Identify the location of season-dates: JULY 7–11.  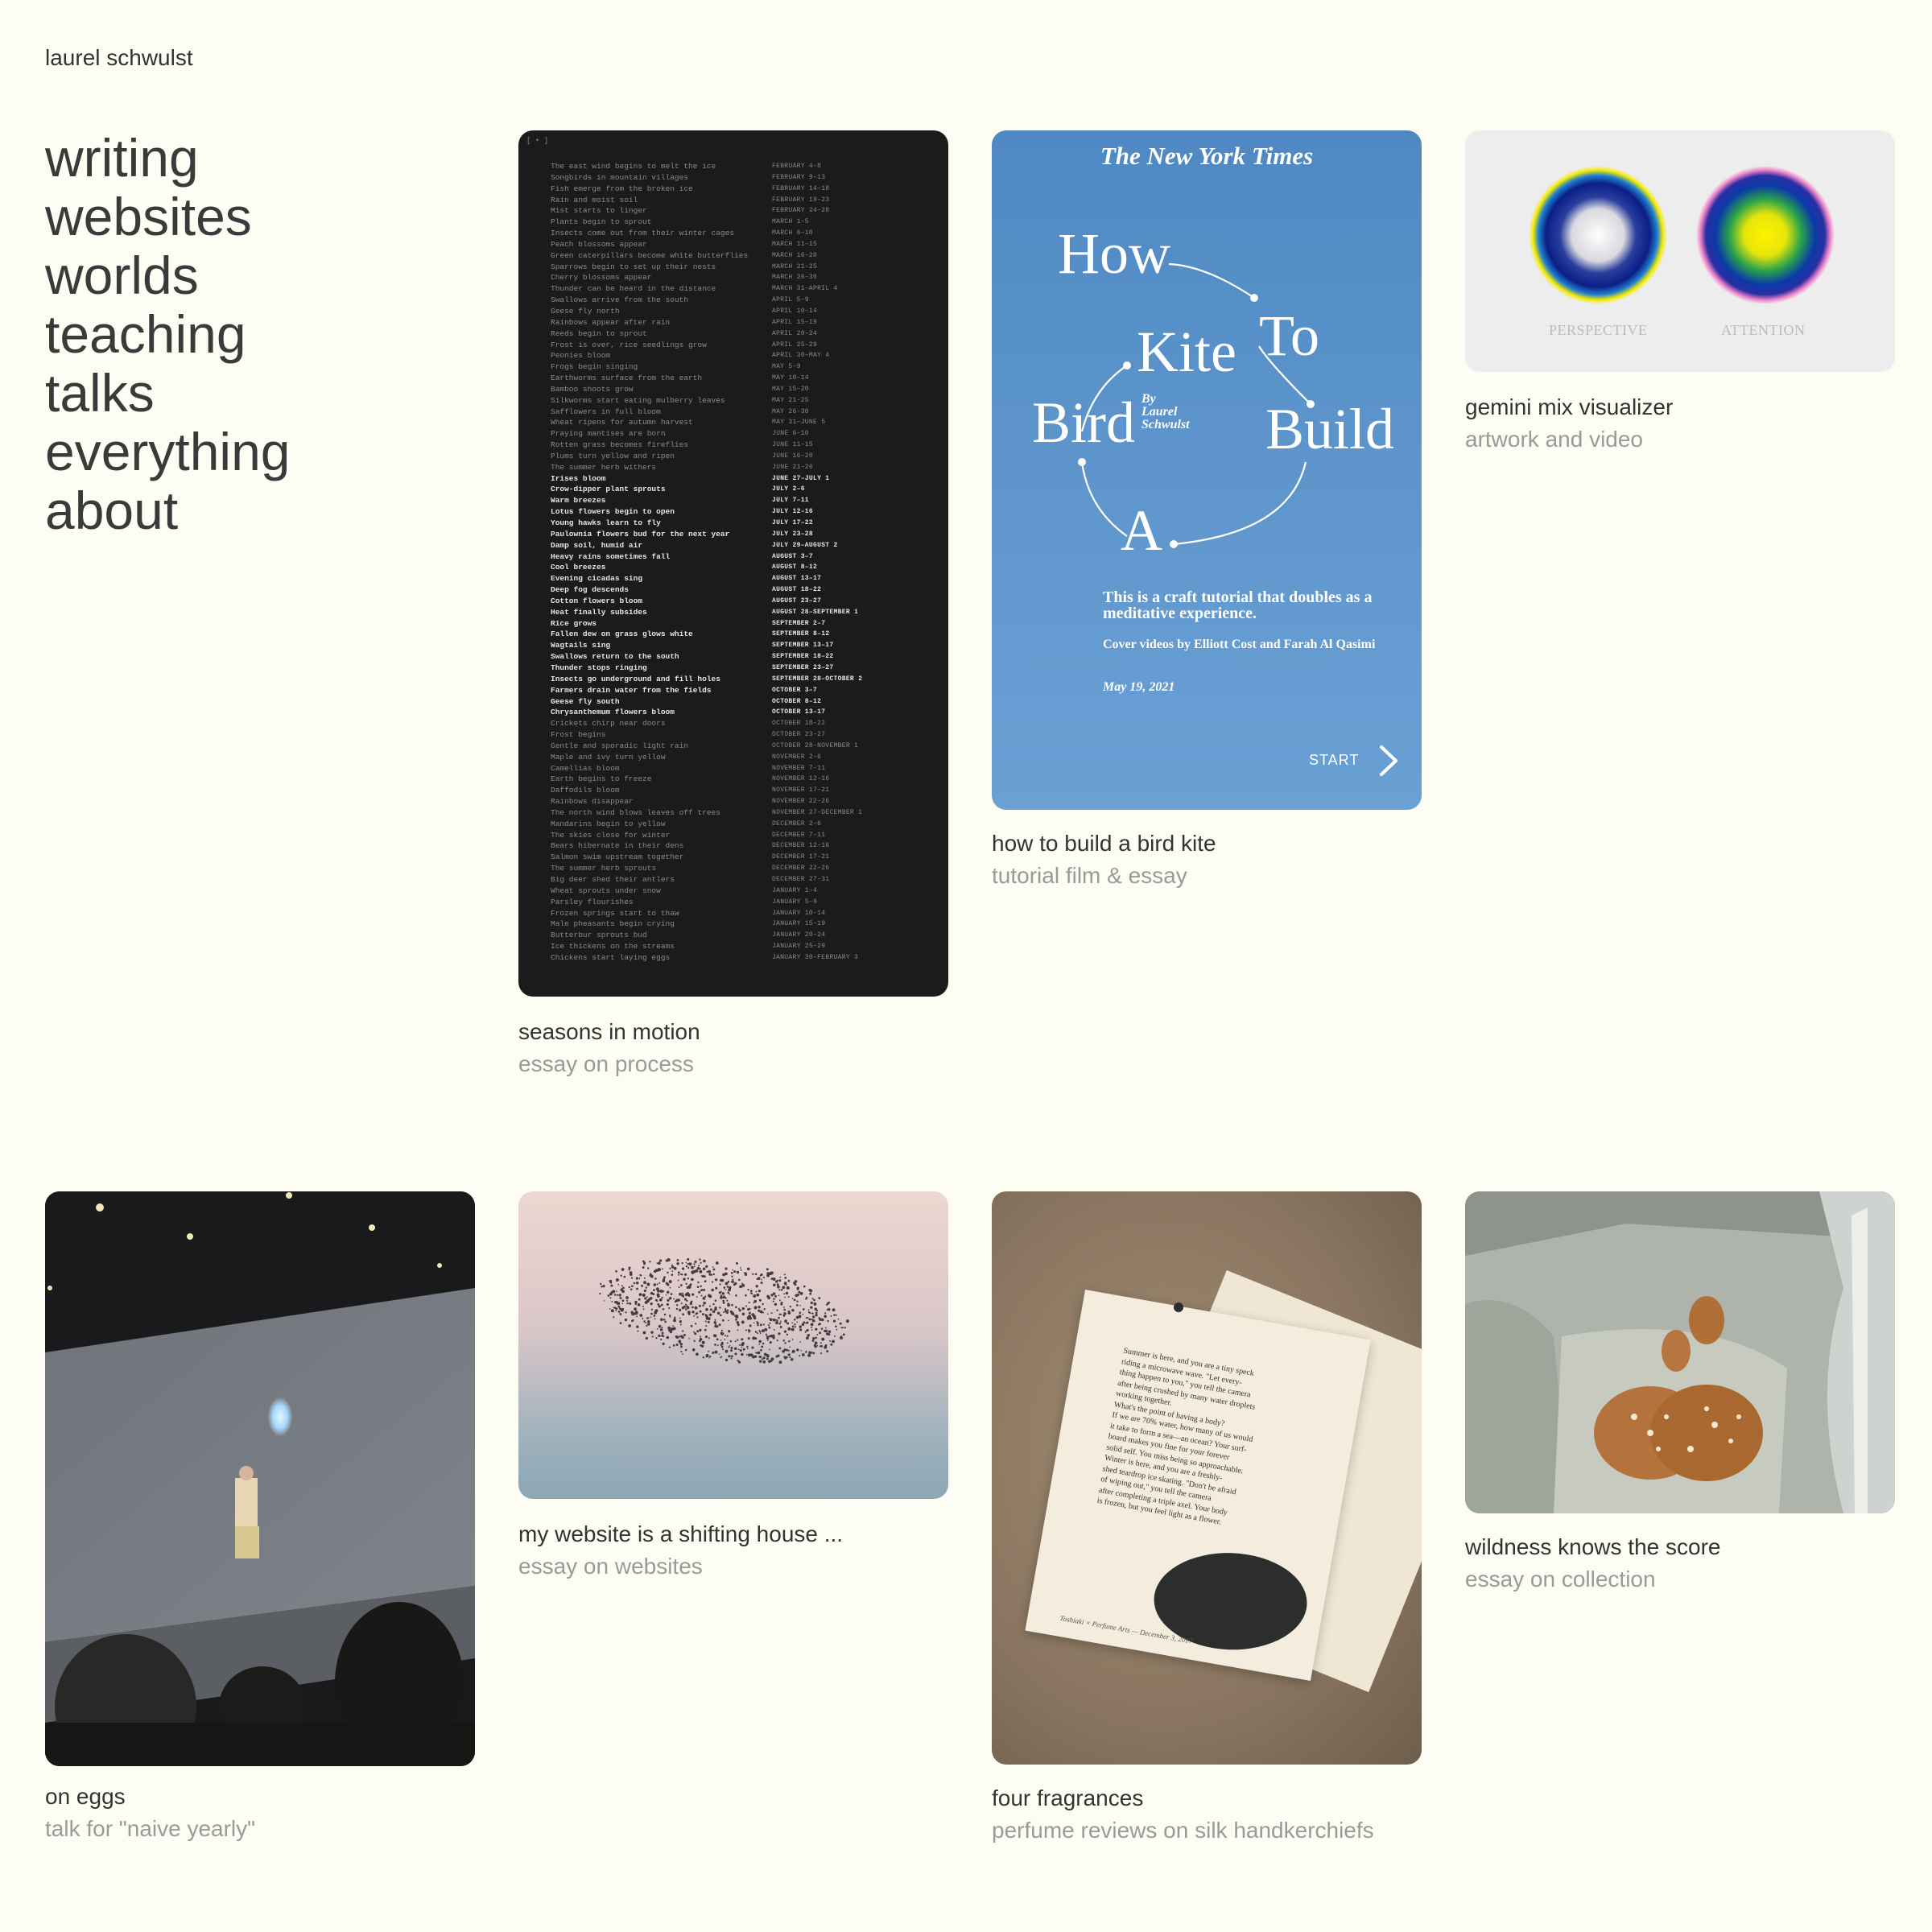
(790, 501).